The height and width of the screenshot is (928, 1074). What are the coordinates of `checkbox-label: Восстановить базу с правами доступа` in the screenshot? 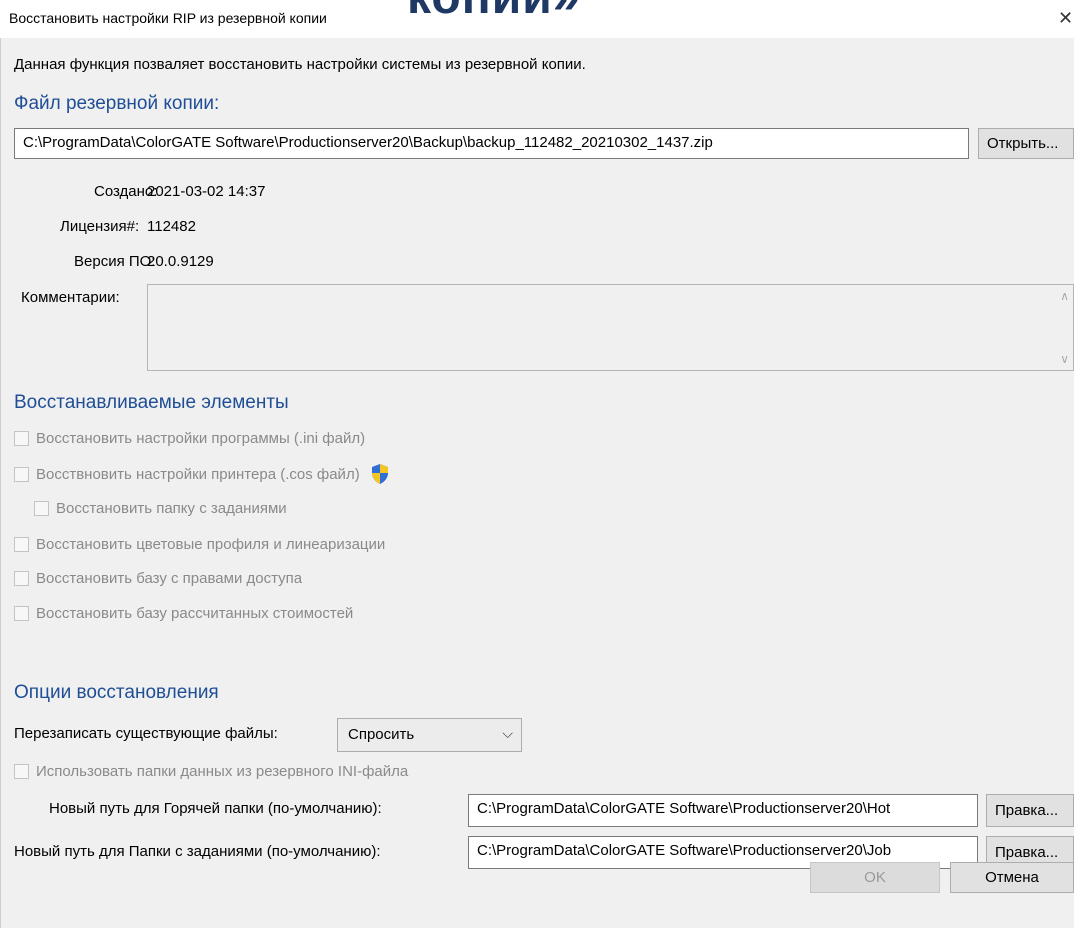 It's located at (169, 578).